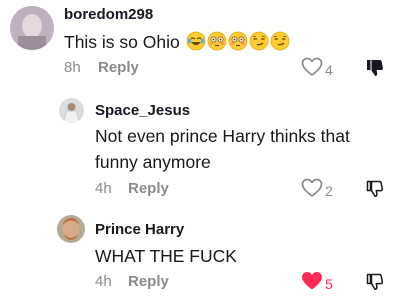 The image size is (400, 302). What do you see at coordinates (312, 283) in the screenshot?
I see `heart-filled-icon` at bounding box center [312, 283].